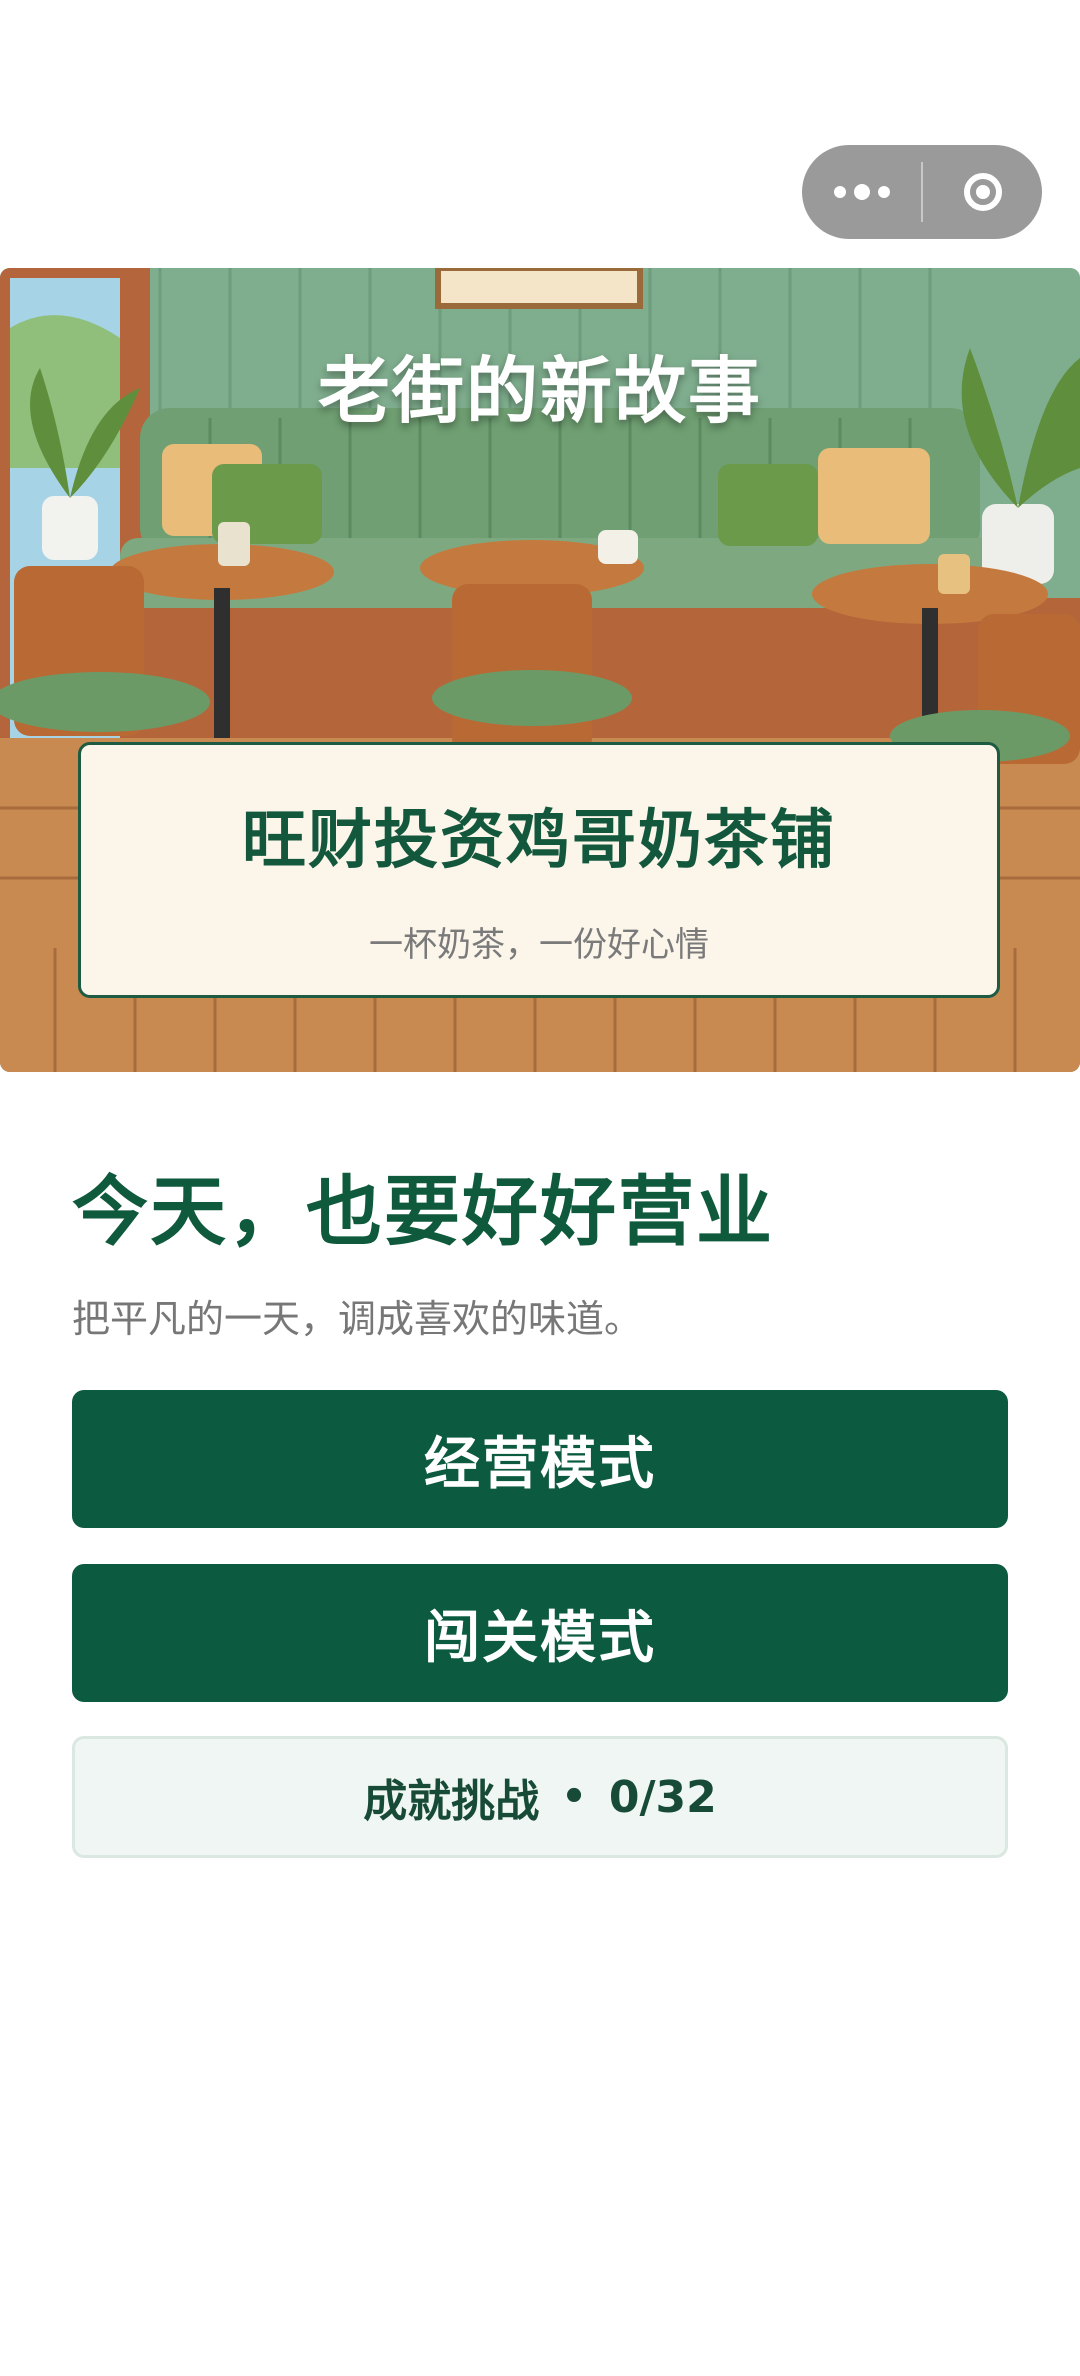 This screenshot has height=2376, width=1080. What do you see at coordinates (357, 1319) in the screenshot?
I see `page-subline: 把平凡的一天，调成喜欢的味道。` at bounding box center [357, 1319].